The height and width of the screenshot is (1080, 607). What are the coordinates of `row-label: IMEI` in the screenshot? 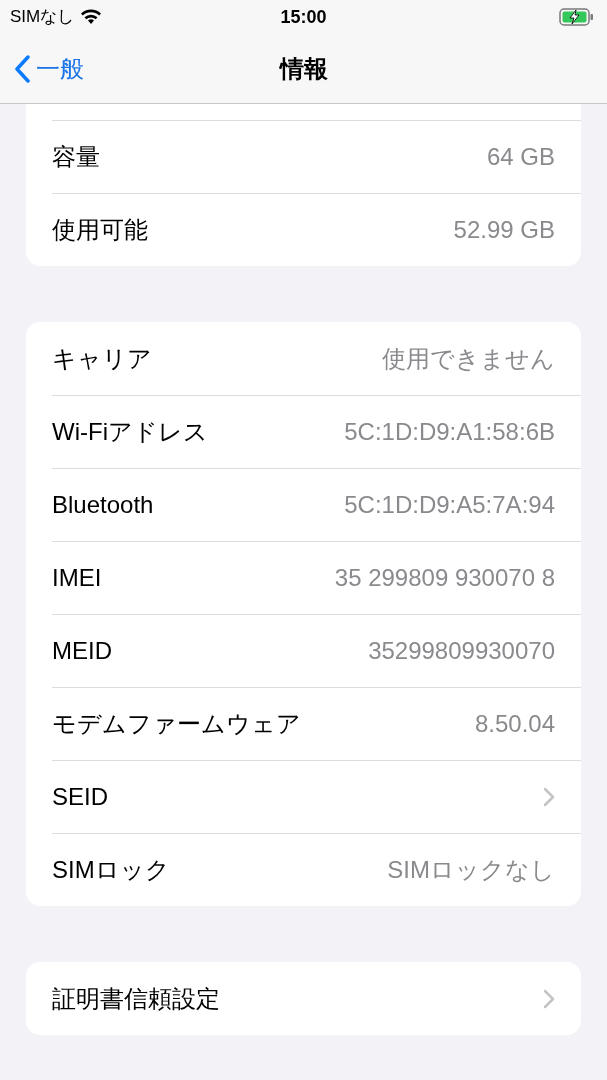 It's located at (77, 578).